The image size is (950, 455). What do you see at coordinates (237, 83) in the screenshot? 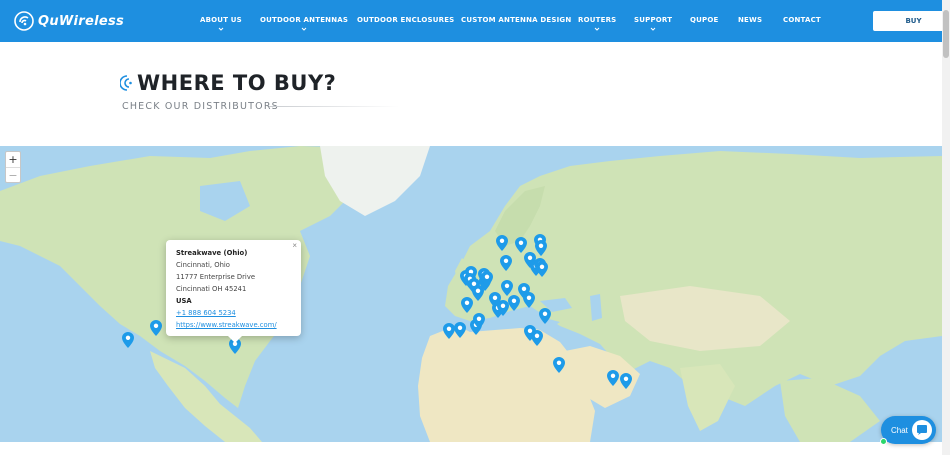
I see `page-title: WHERE TO BUY?` at bounding box center [237, 83].